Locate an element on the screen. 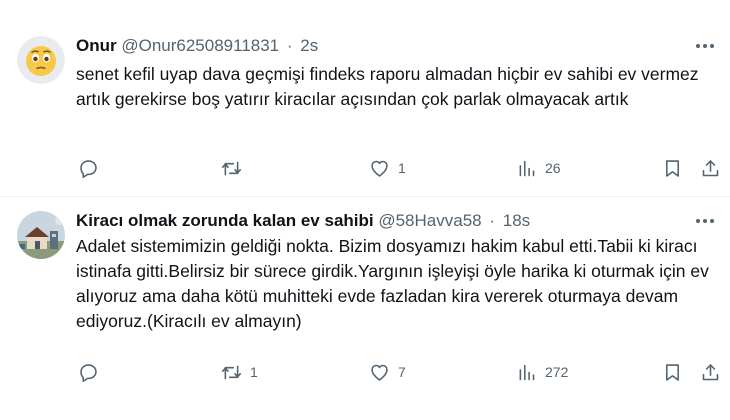  retweet-count: 1 is located at coordinates (254, 372).